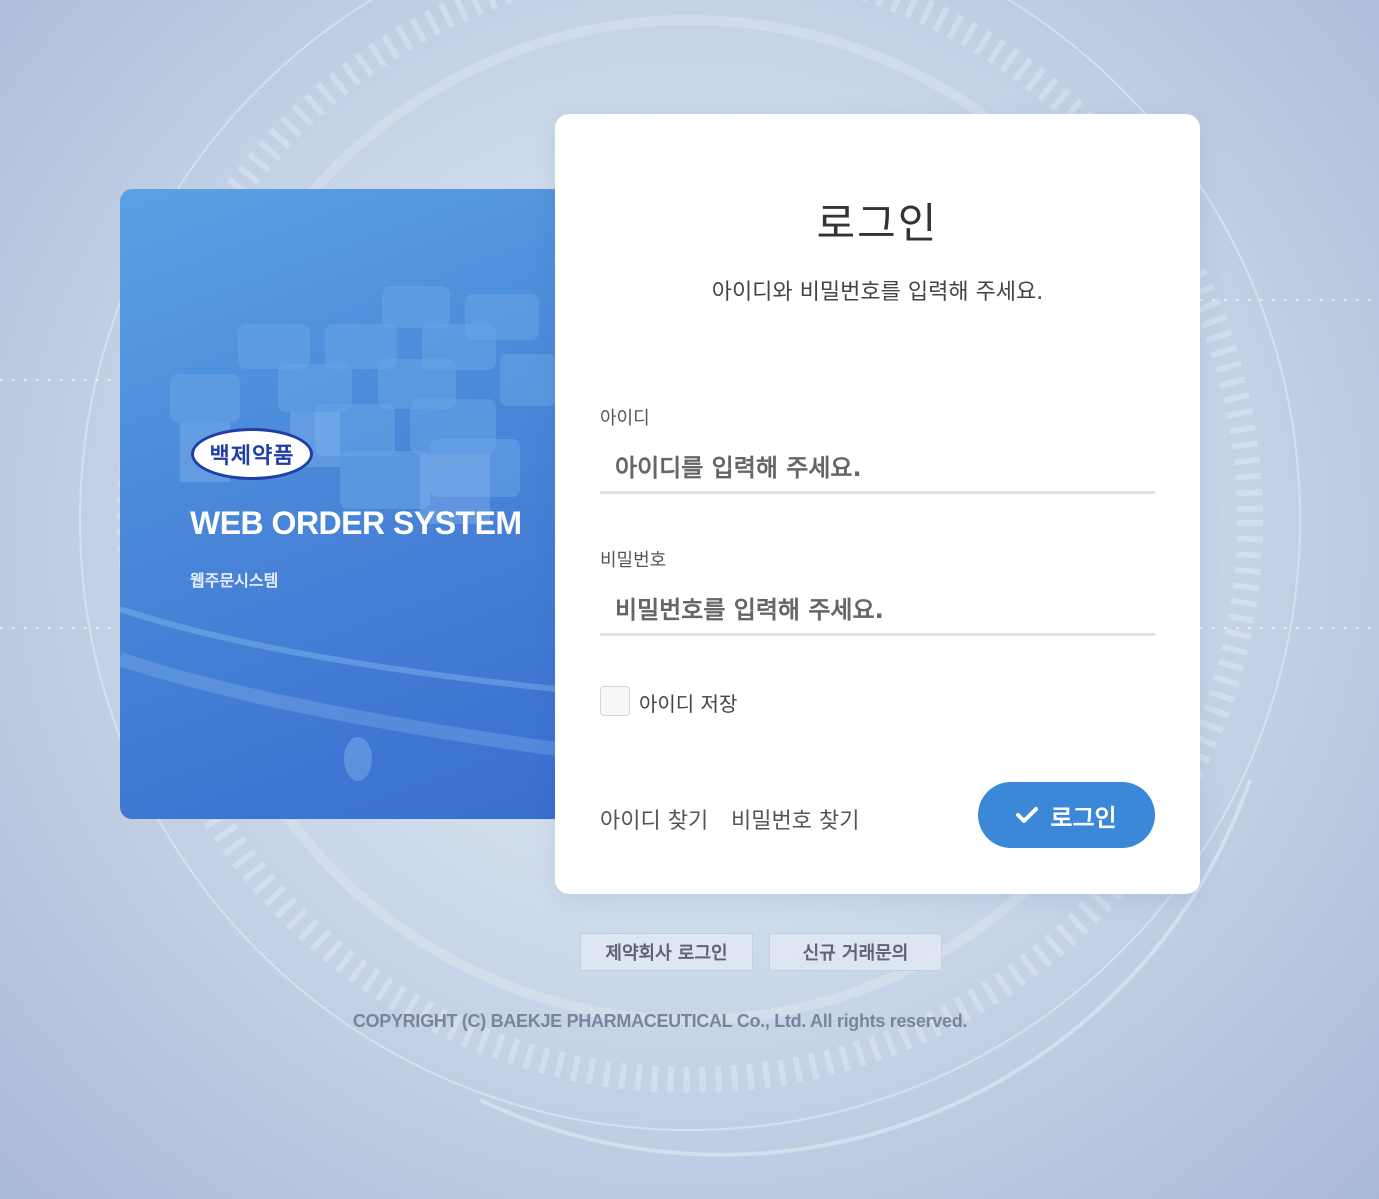 The width and height of the screenshot is (1379, 1199). Describe the element at coordinates (654, 819) in the screenshot. I see `find-id-link: 아이디 찾기` at that location.